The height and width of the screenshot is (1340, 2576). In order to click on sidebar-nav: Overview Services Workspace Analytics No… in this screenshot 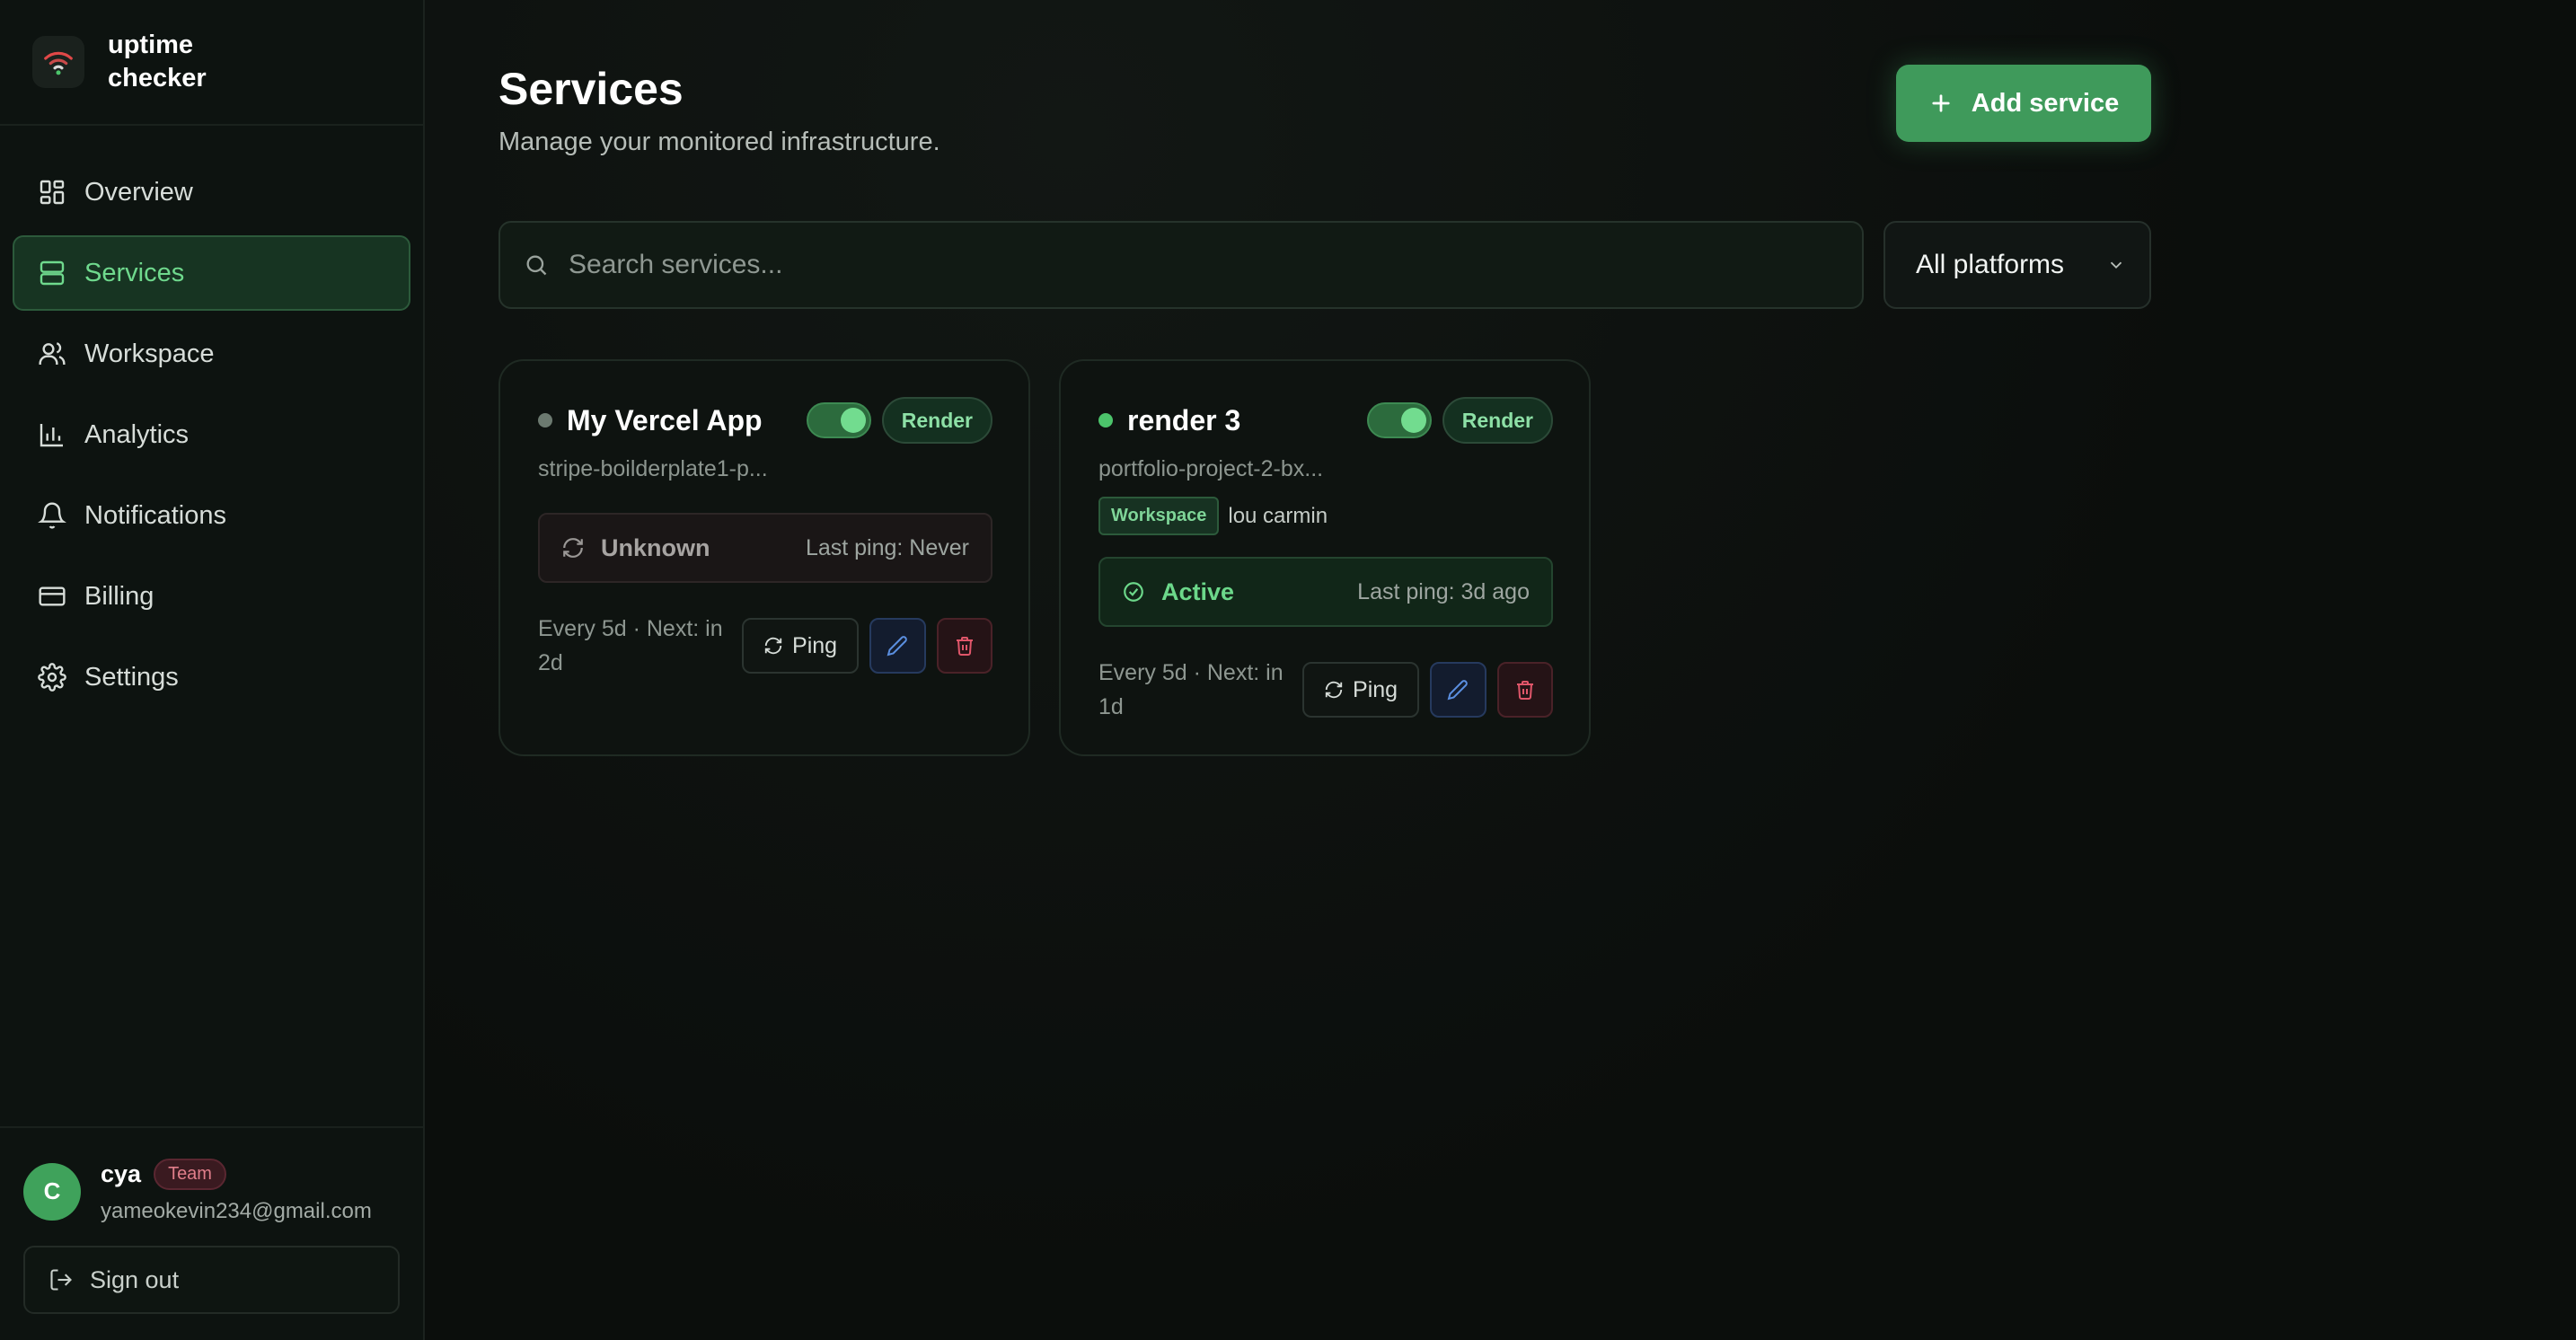, I will do `click(211, 421)`.